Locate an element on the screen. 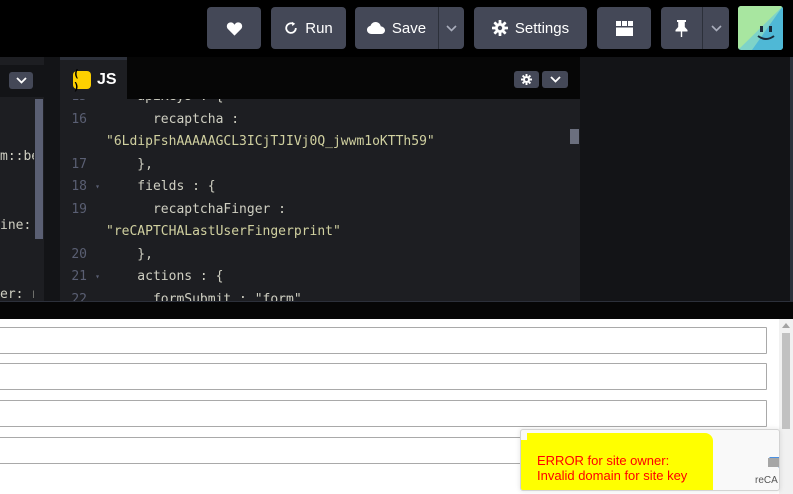  save-options-toggle is located at coordinates (451, 28).